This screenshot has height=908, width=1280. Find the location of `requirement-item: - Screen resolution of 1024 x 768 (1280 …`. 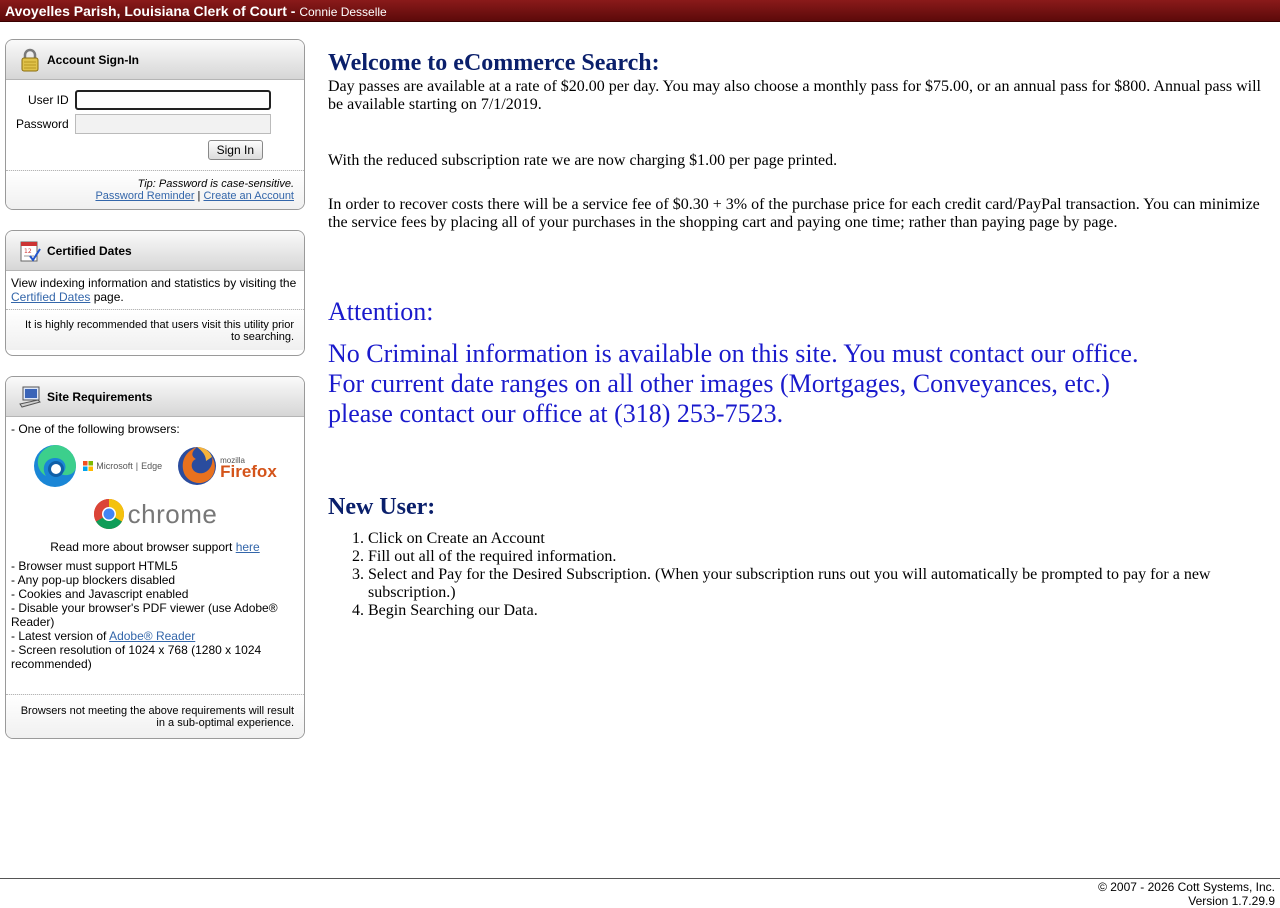

requirement-item: - Screen resolution of 1024 x 768 (1280 … is located at coordinates (136, 657).